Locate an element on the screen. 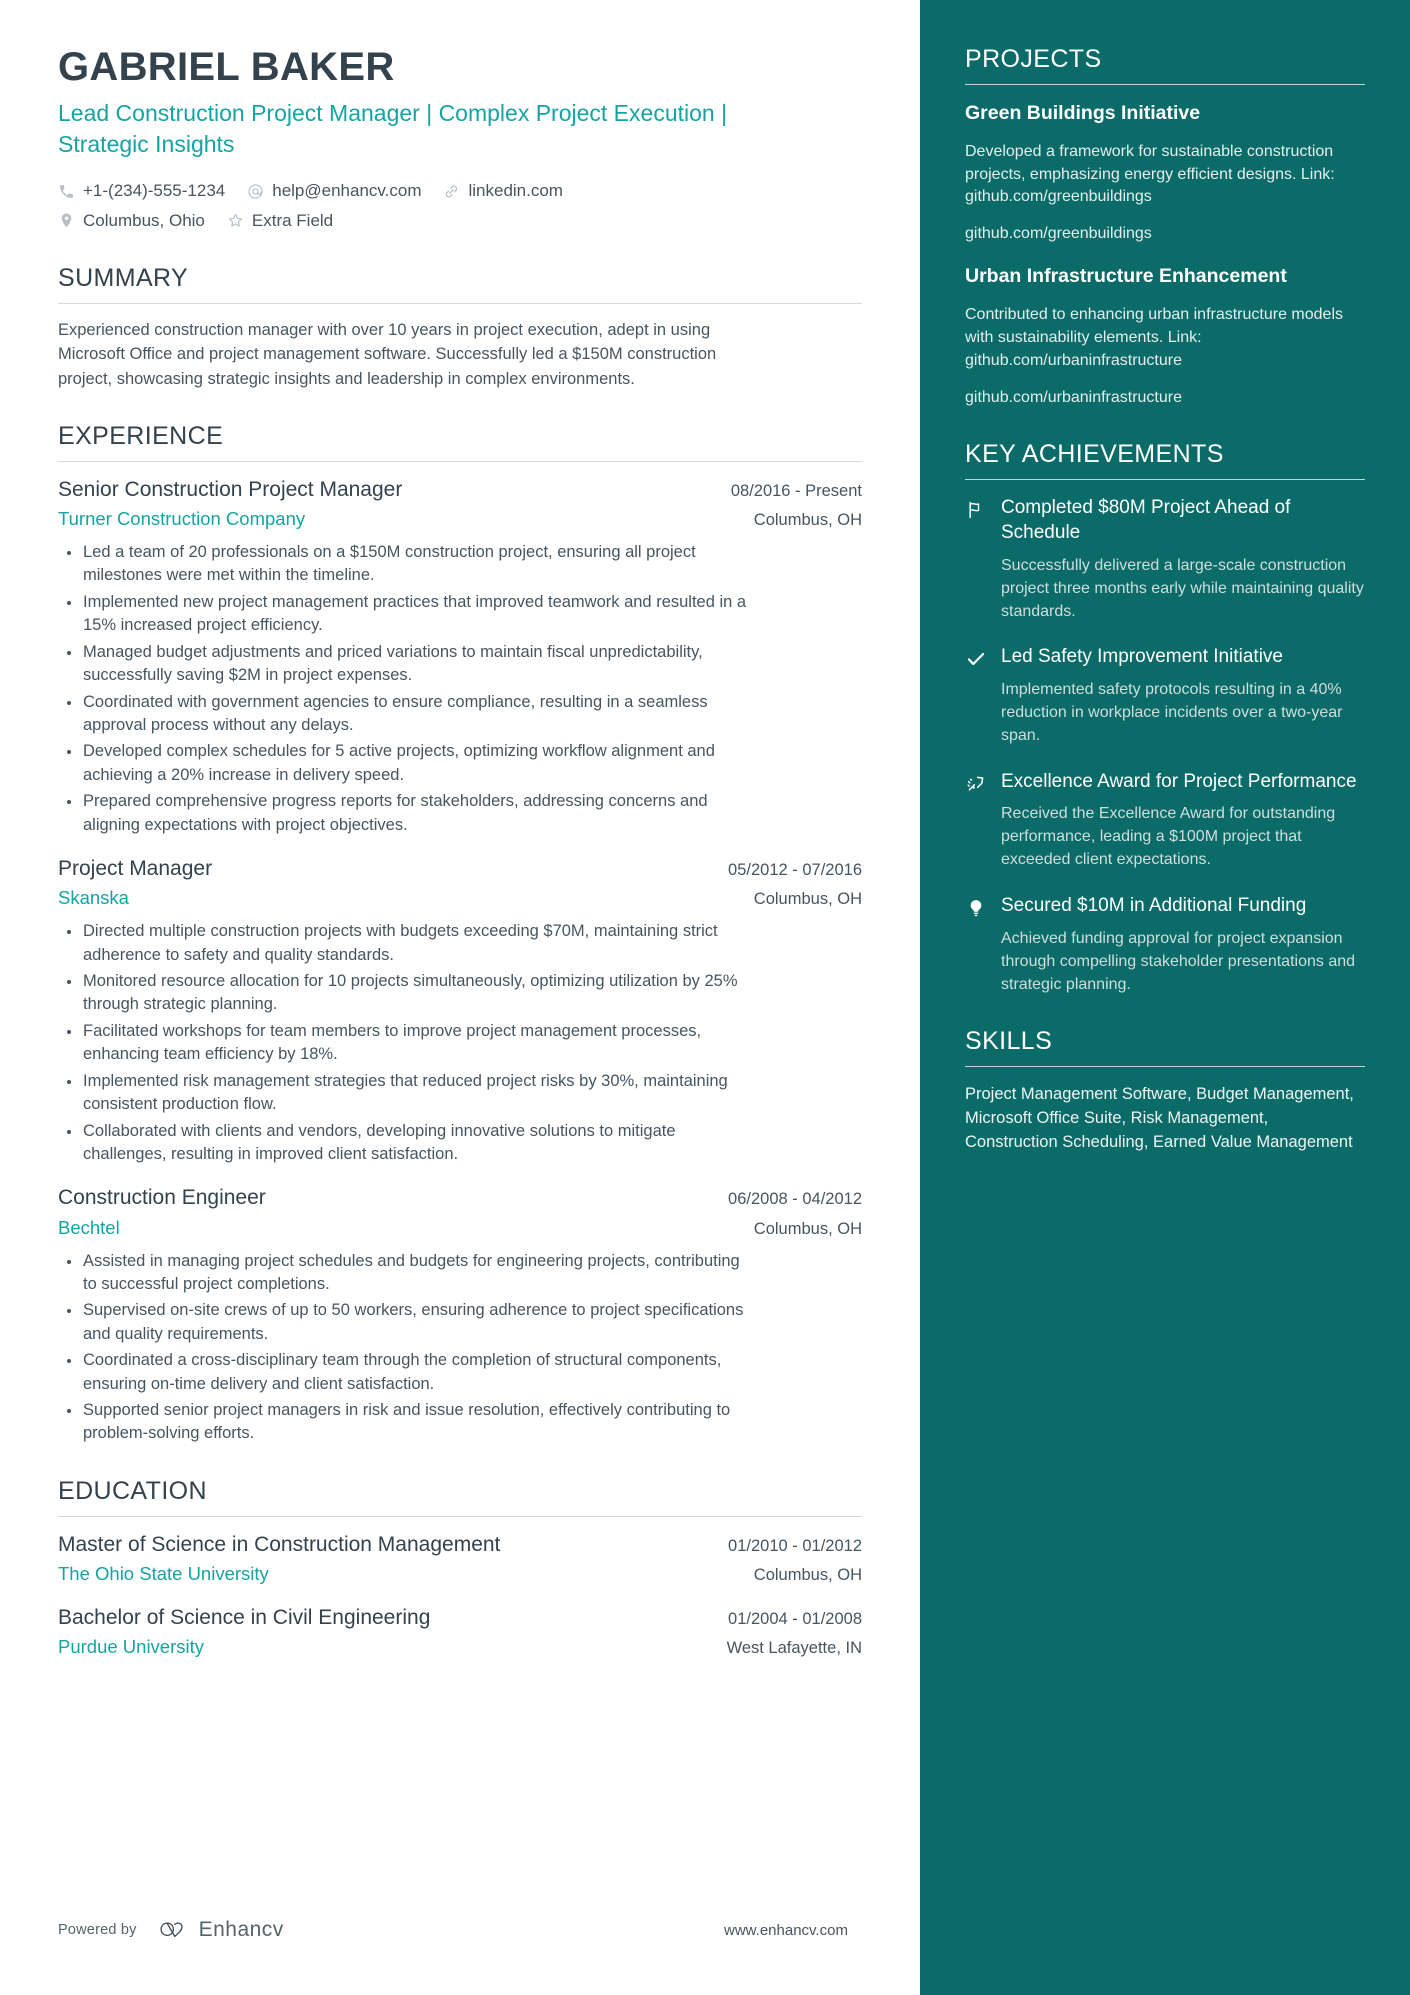  achievement-title: Completed $80M Project Ahead of Schedule is located at coordinates (1146, 520).